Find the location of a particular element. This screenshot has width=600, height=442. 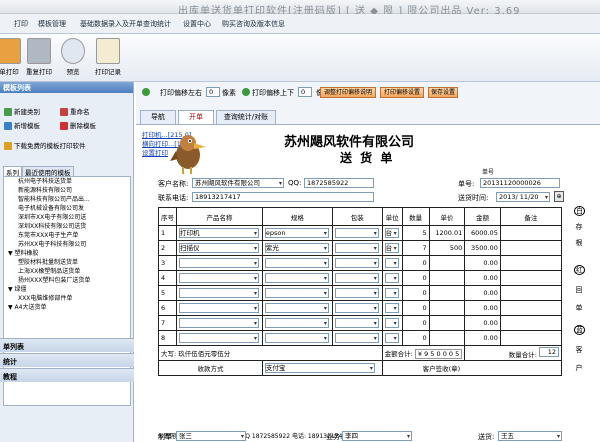

spec-select: 紫光 is located at coordinates (296, 248).